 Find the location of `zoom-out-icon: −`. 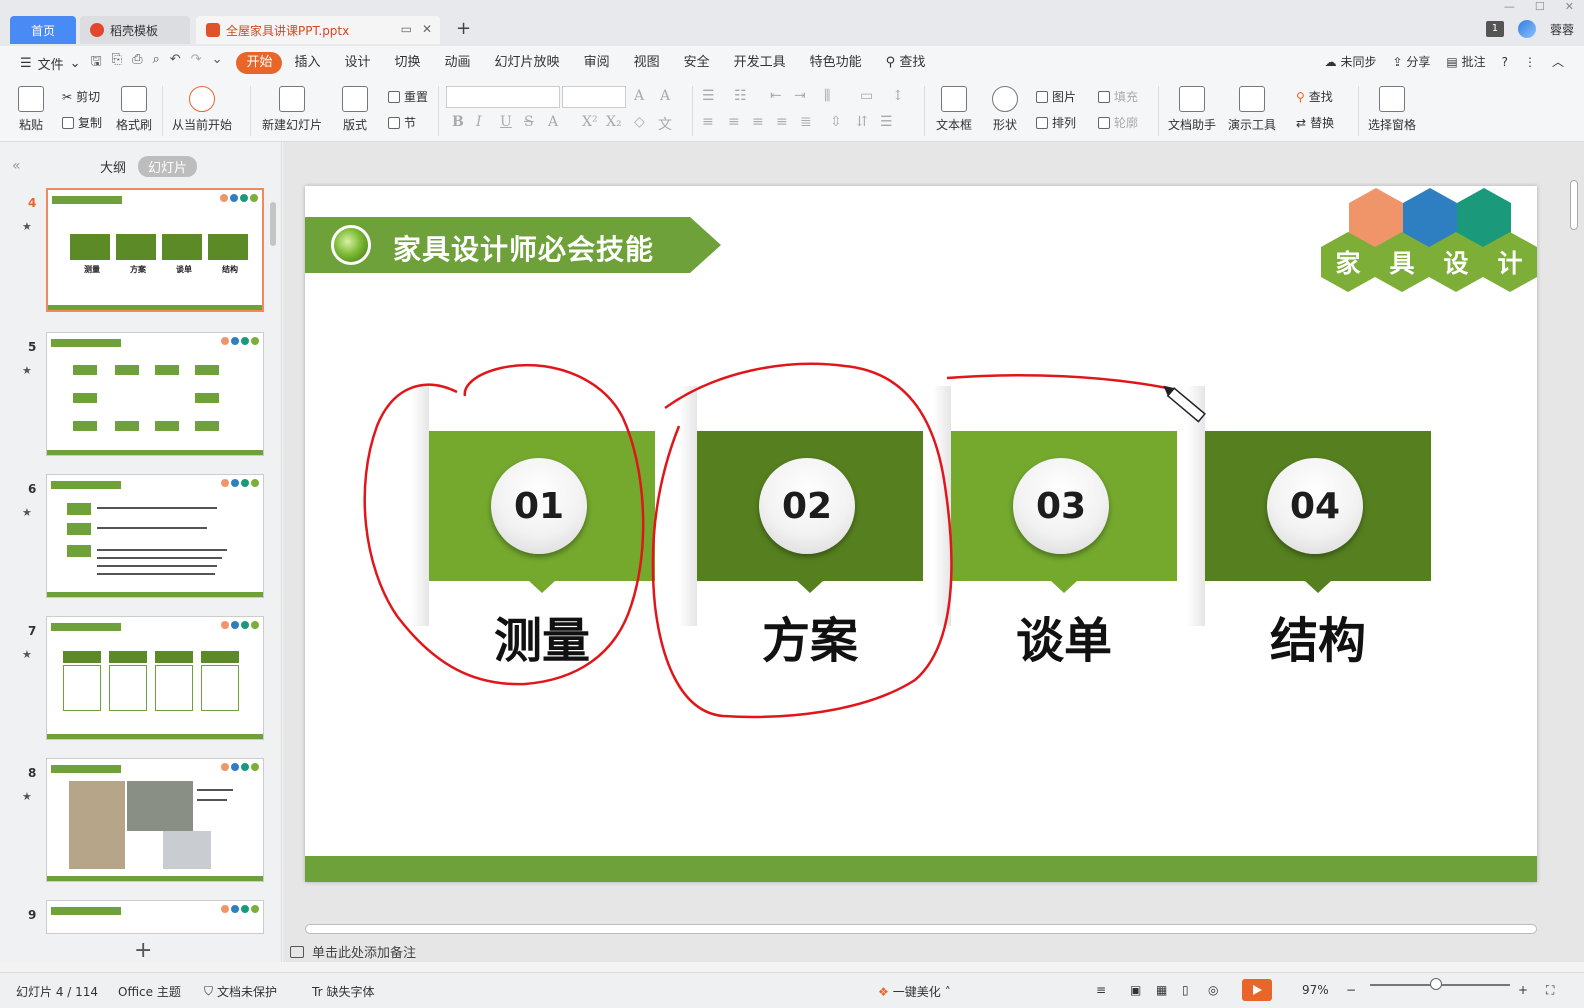

zoom-out-icon: − is located at coordinates (1351, 990).